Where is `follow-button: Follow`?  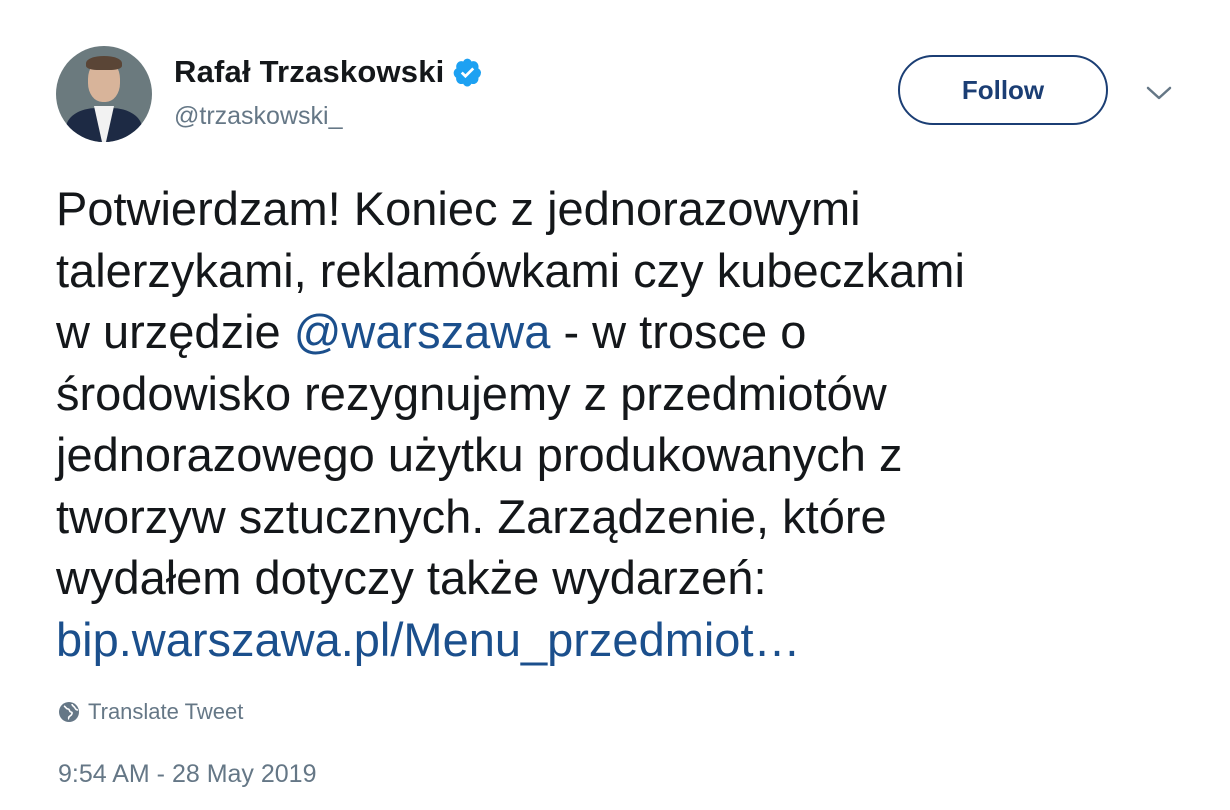
follow-button: Follow is located at coordinates (1003, 90).